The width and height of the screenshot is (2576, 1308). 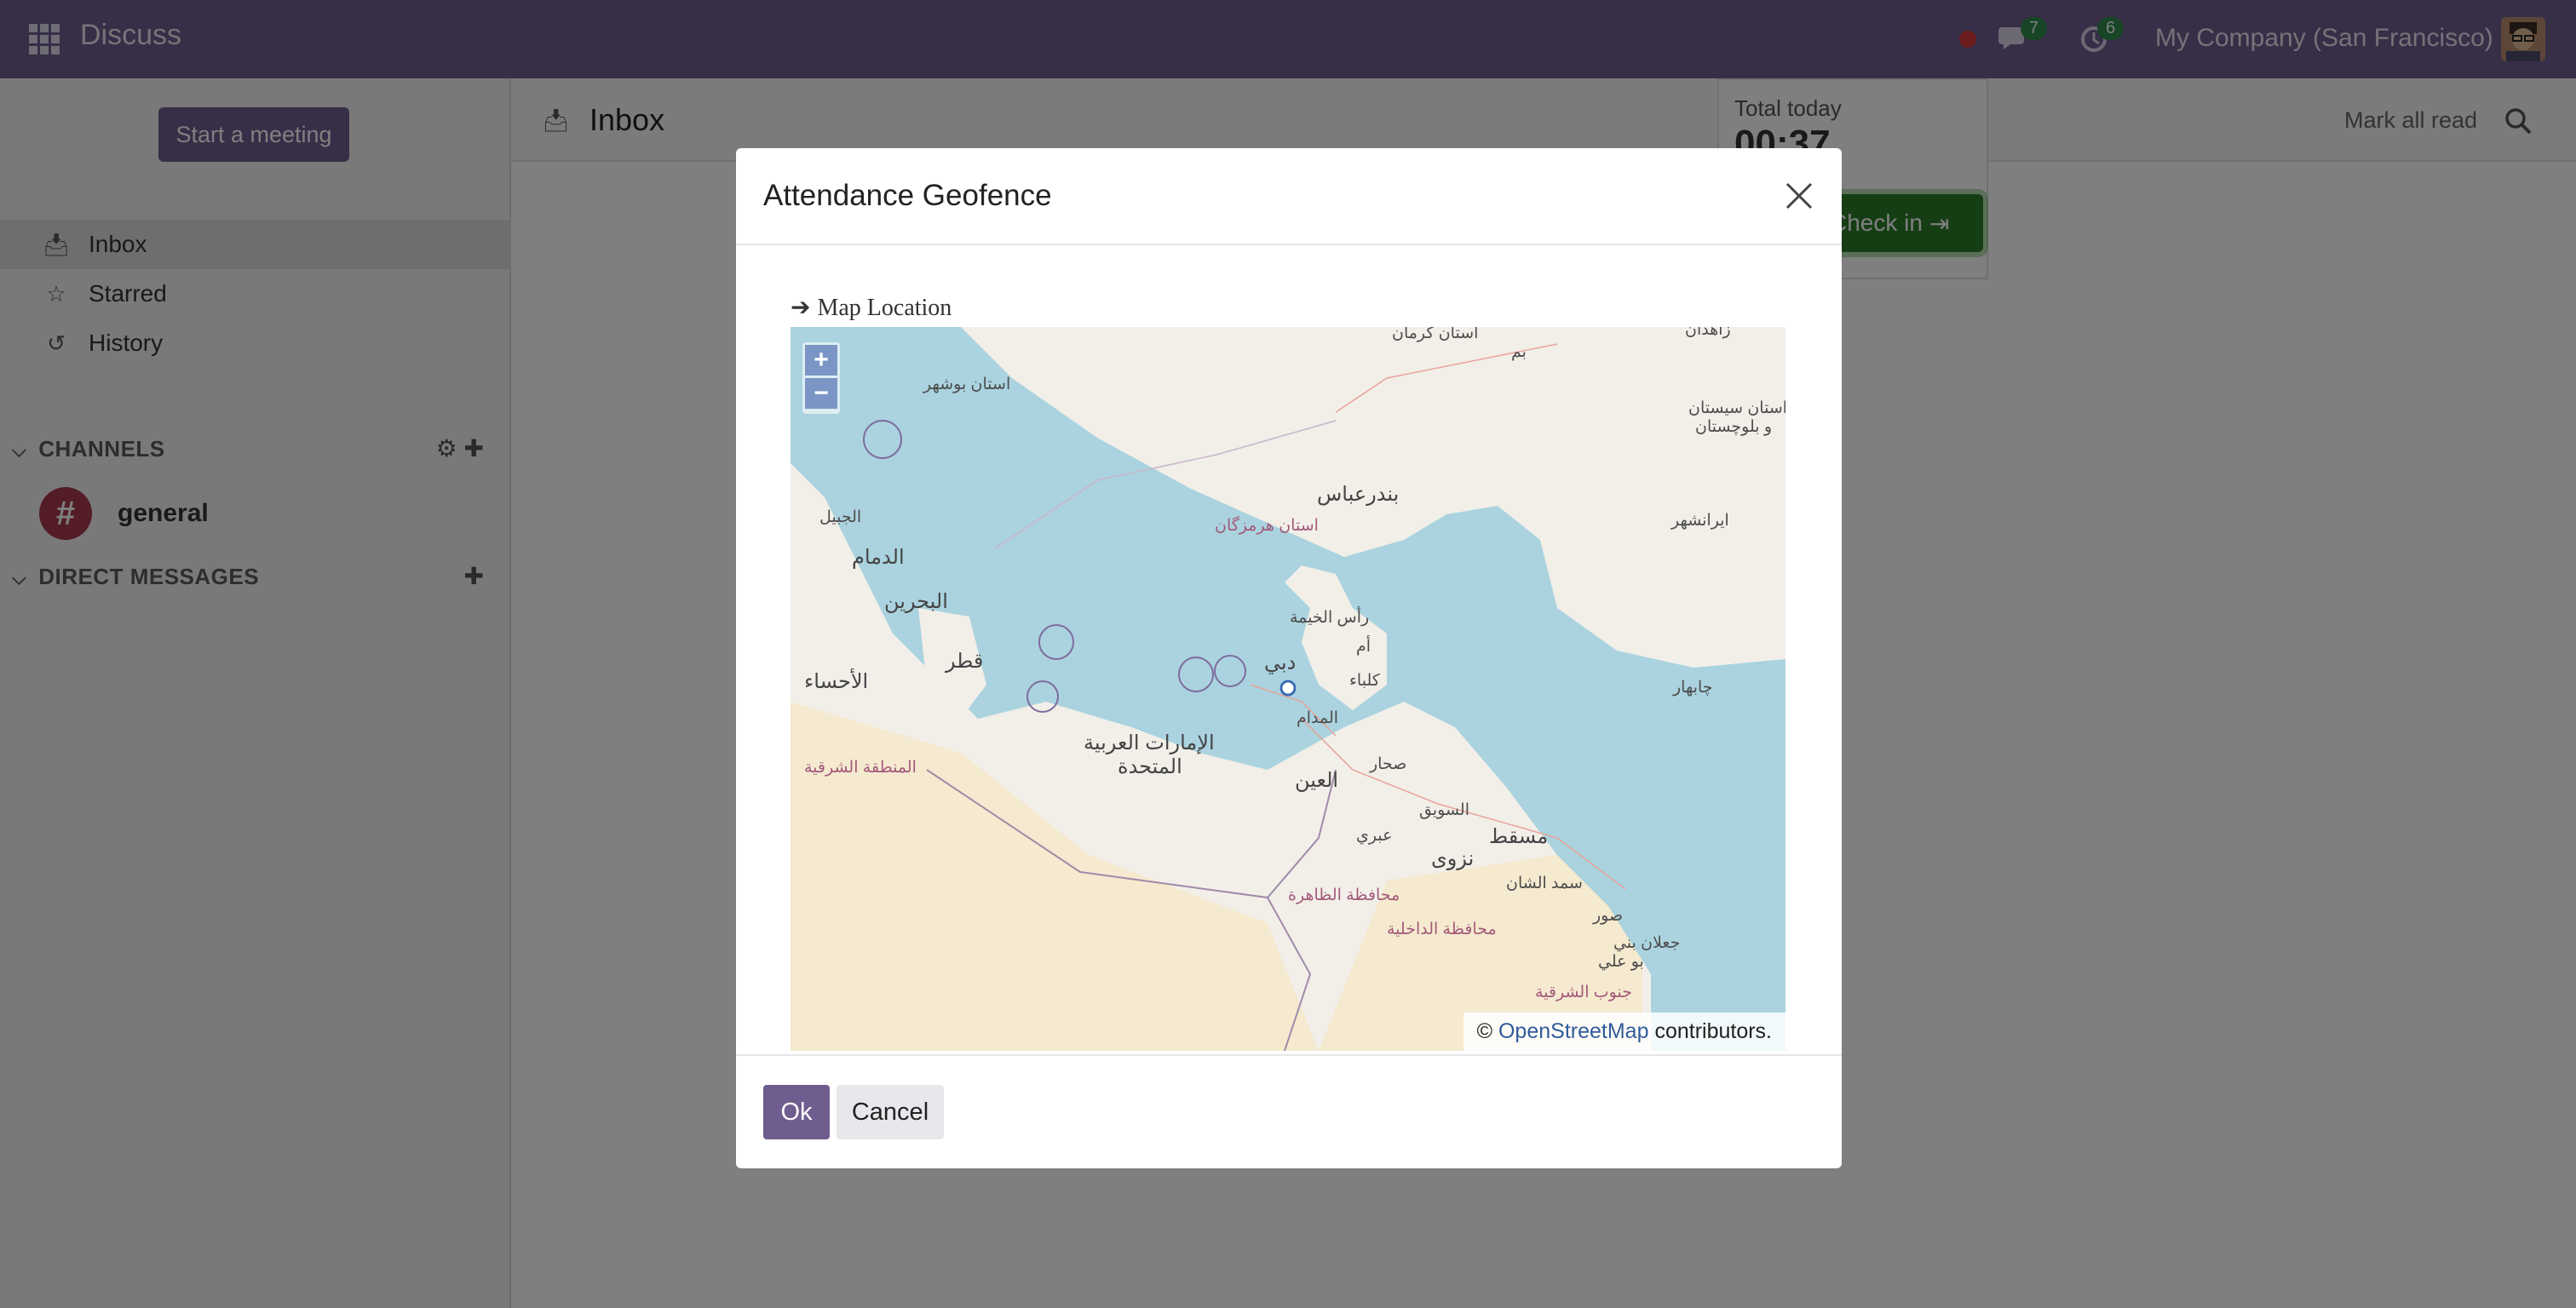 What do you see at coordinates (1544, 884) in the screenshot?
I see `map-place-label: سمد الشان` at bounding box center [1544, 884].